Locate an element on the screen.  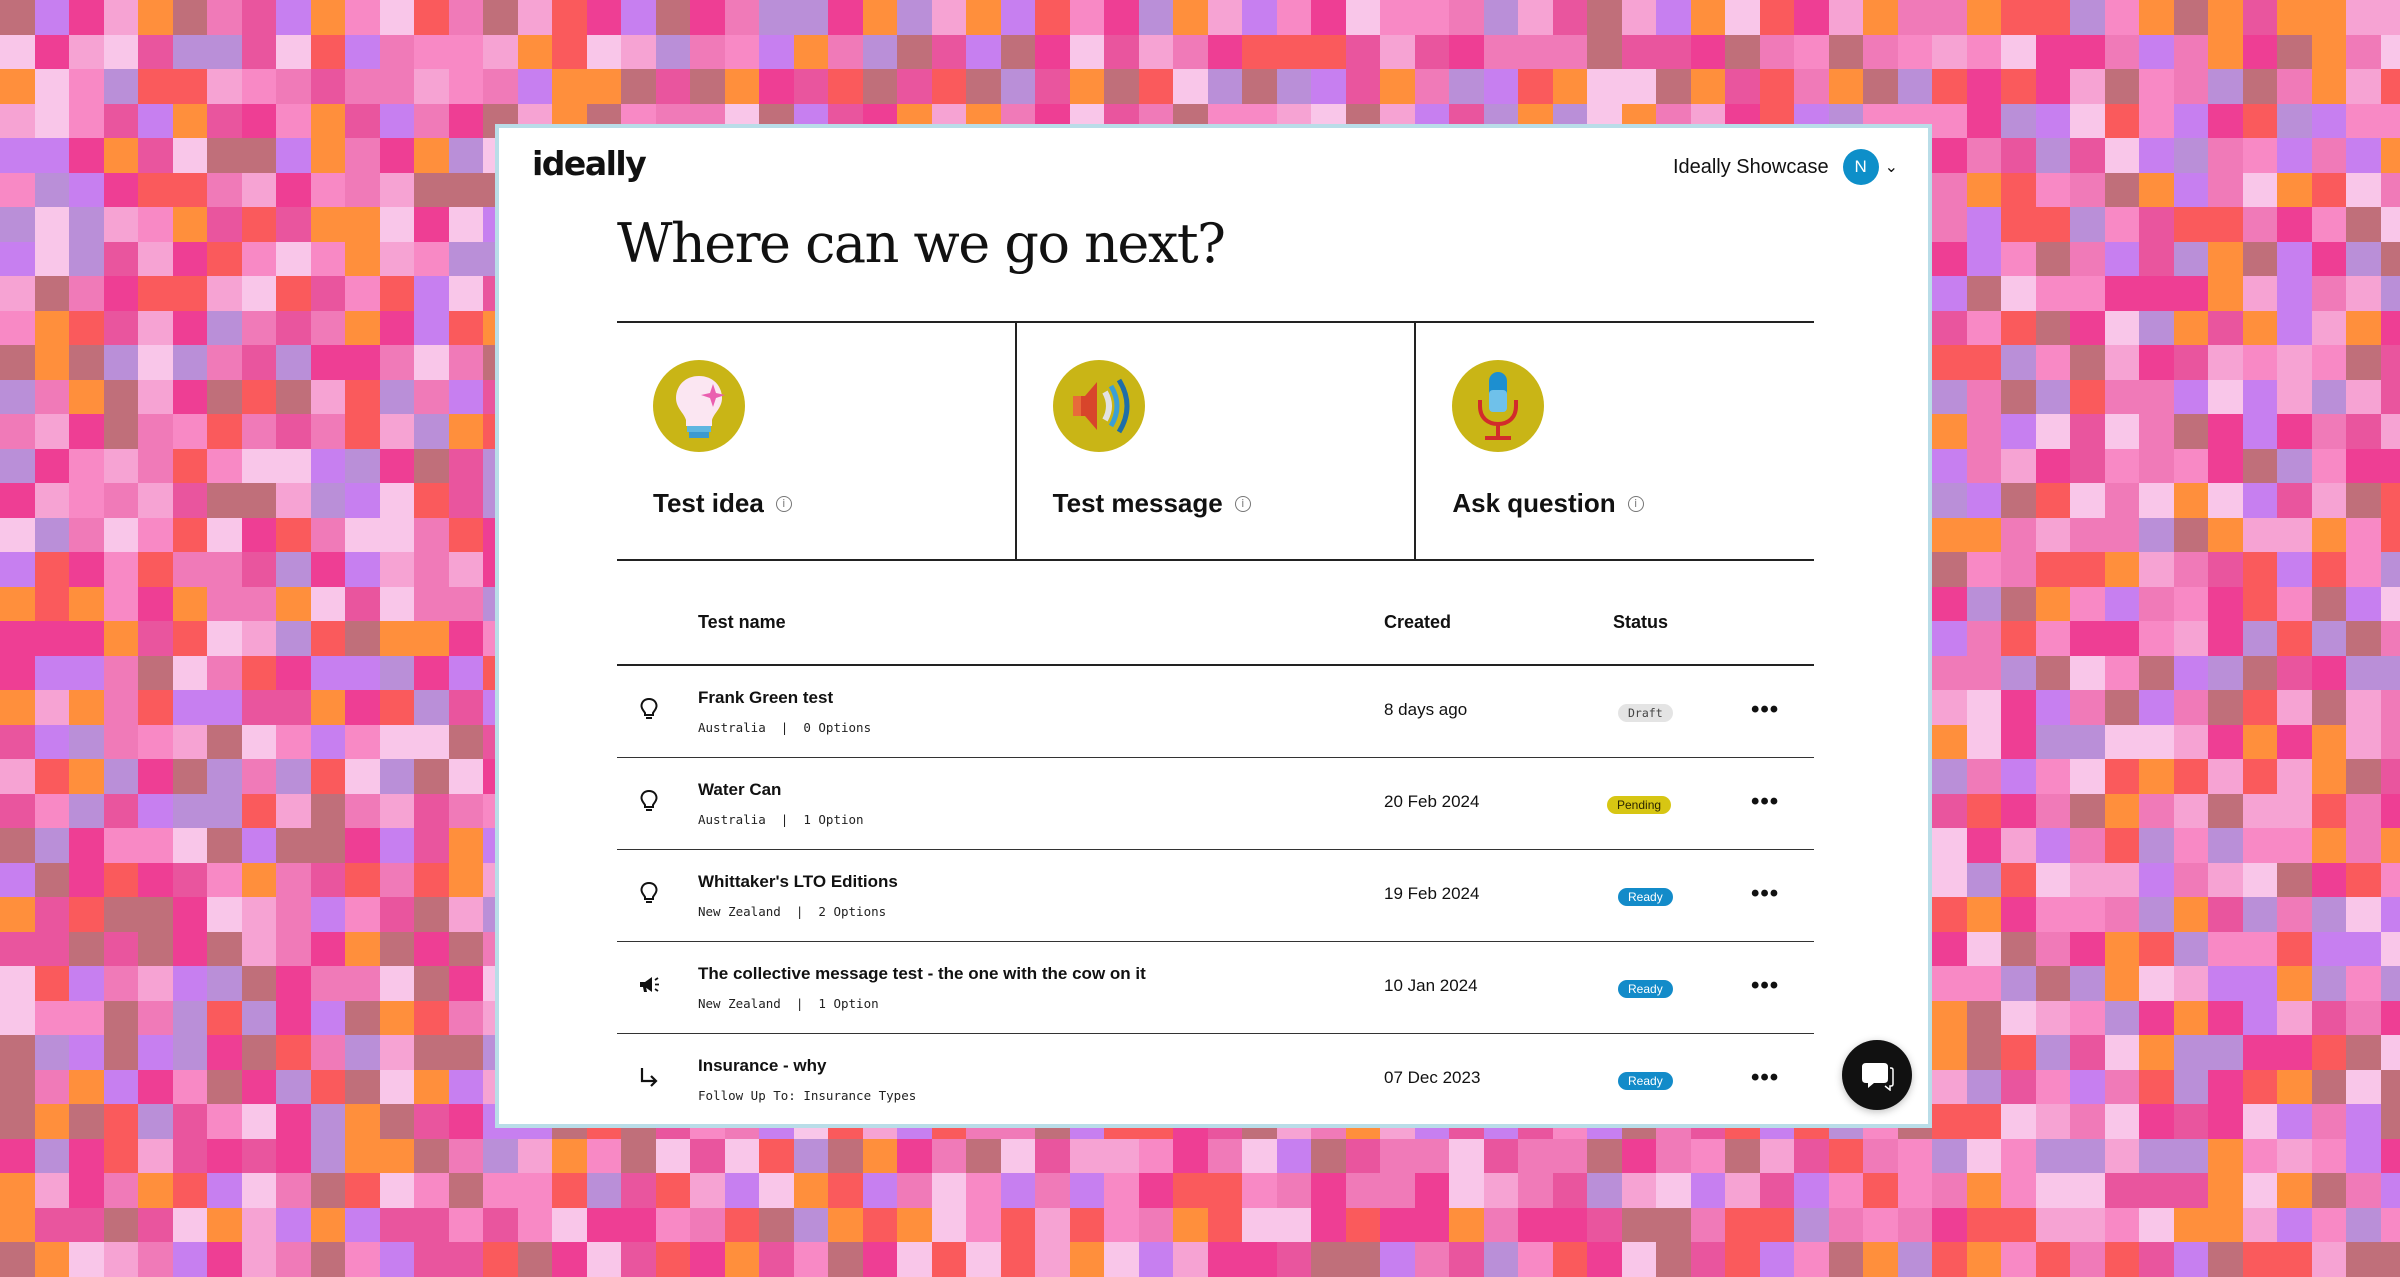
chevron-down-icon: ⌄ is located at coordinates (1891, 167).